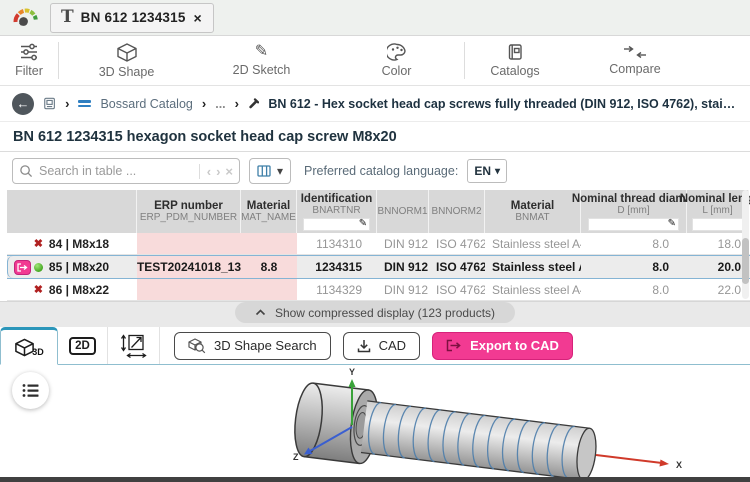 This screenshot has height=482, width=750. Describe the element at coordinates (385, 312) in the screenshot. I see `compress-label: Show compressed display (123 products)` at that location.